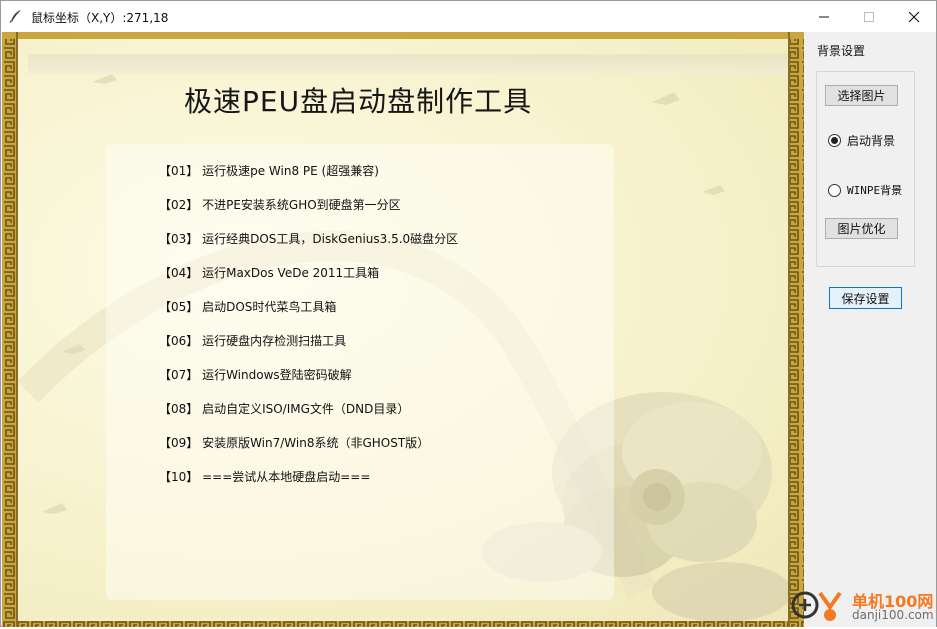 Image resolution: width=937 pixels, height=629 pixels. What do you see at coordinates (358, 101) in the screenshot?
I see `boot-menu-title: 极速PEU盘启动盘制作工具` at bounding box center [358, 101].